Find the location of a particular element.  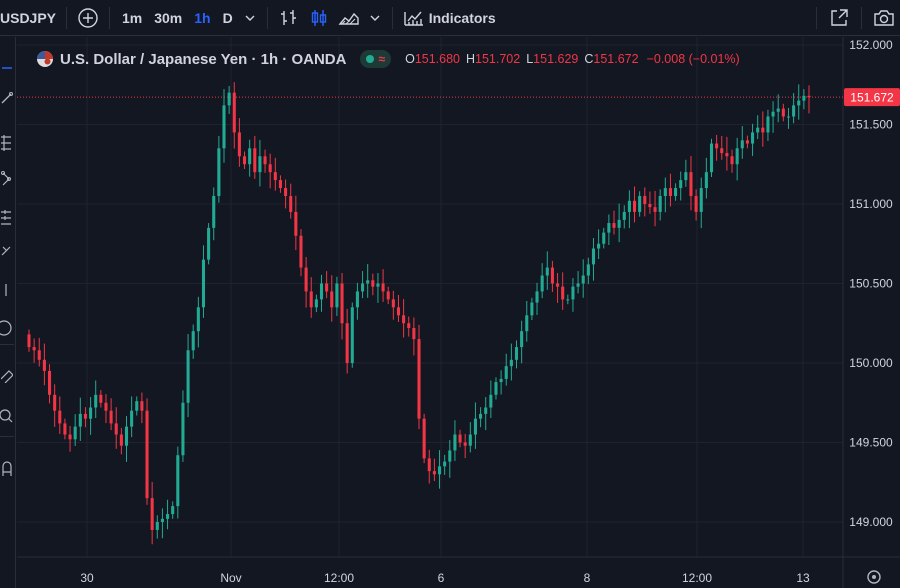

last-price-label: 151.672 is located at coordinates (872, 98).